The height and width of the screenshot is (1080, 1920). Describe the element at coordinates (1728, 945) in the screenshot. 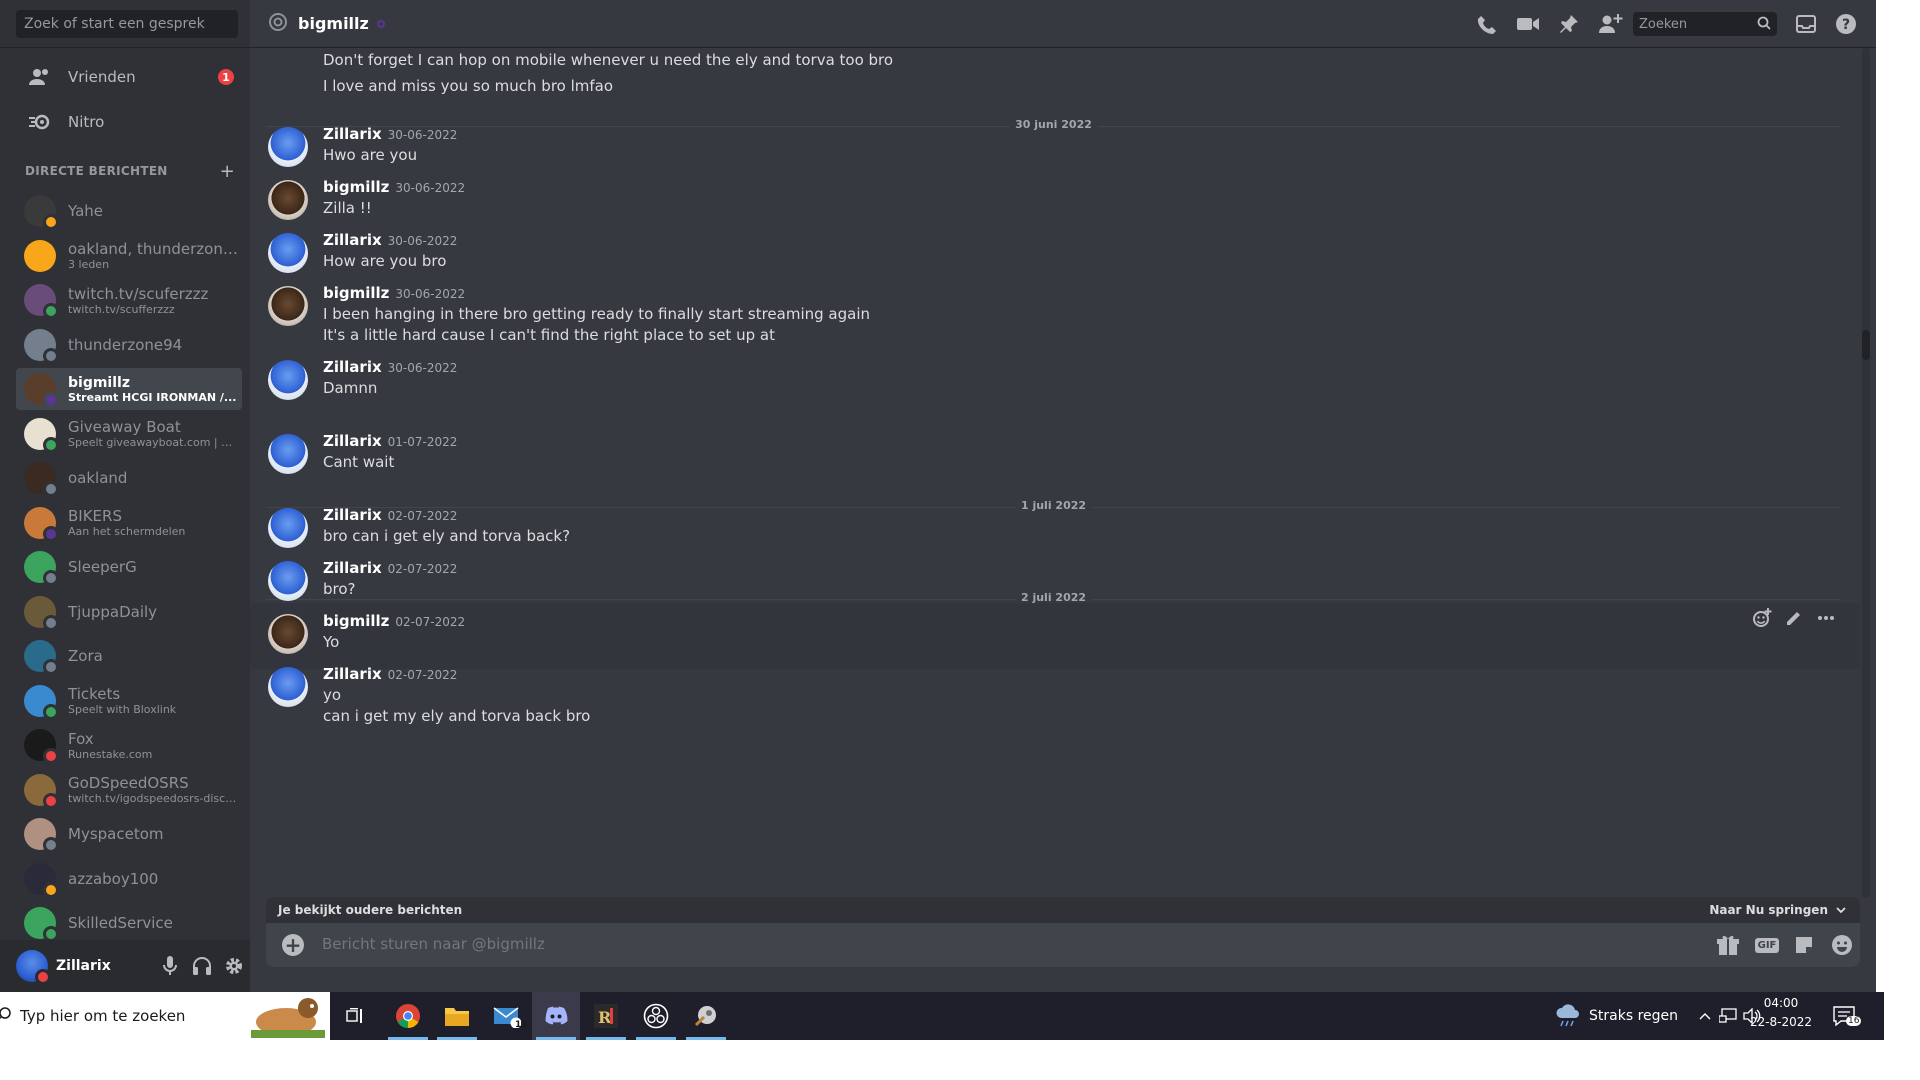

I see `send-gift-button` at that location.